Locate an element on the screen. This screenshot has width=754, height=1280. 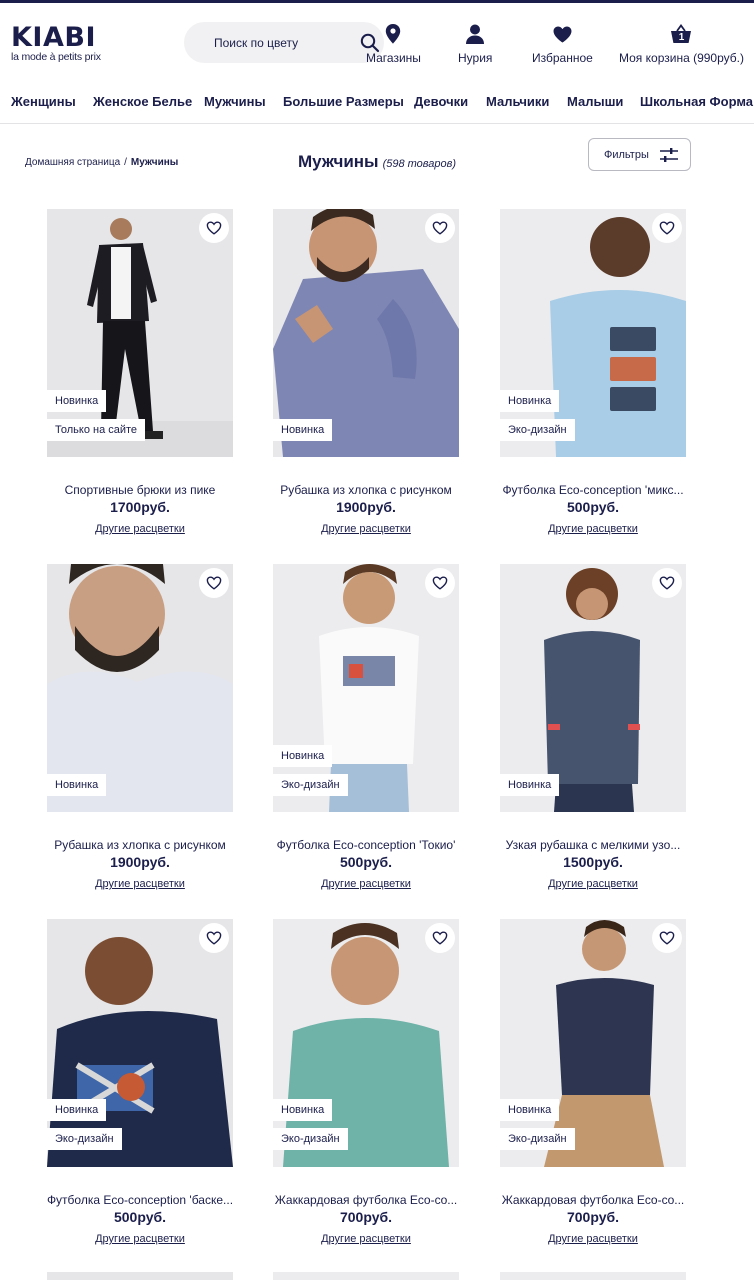
page-heading: Мужчины (598 товаров) is located at coordinates (377, 162).